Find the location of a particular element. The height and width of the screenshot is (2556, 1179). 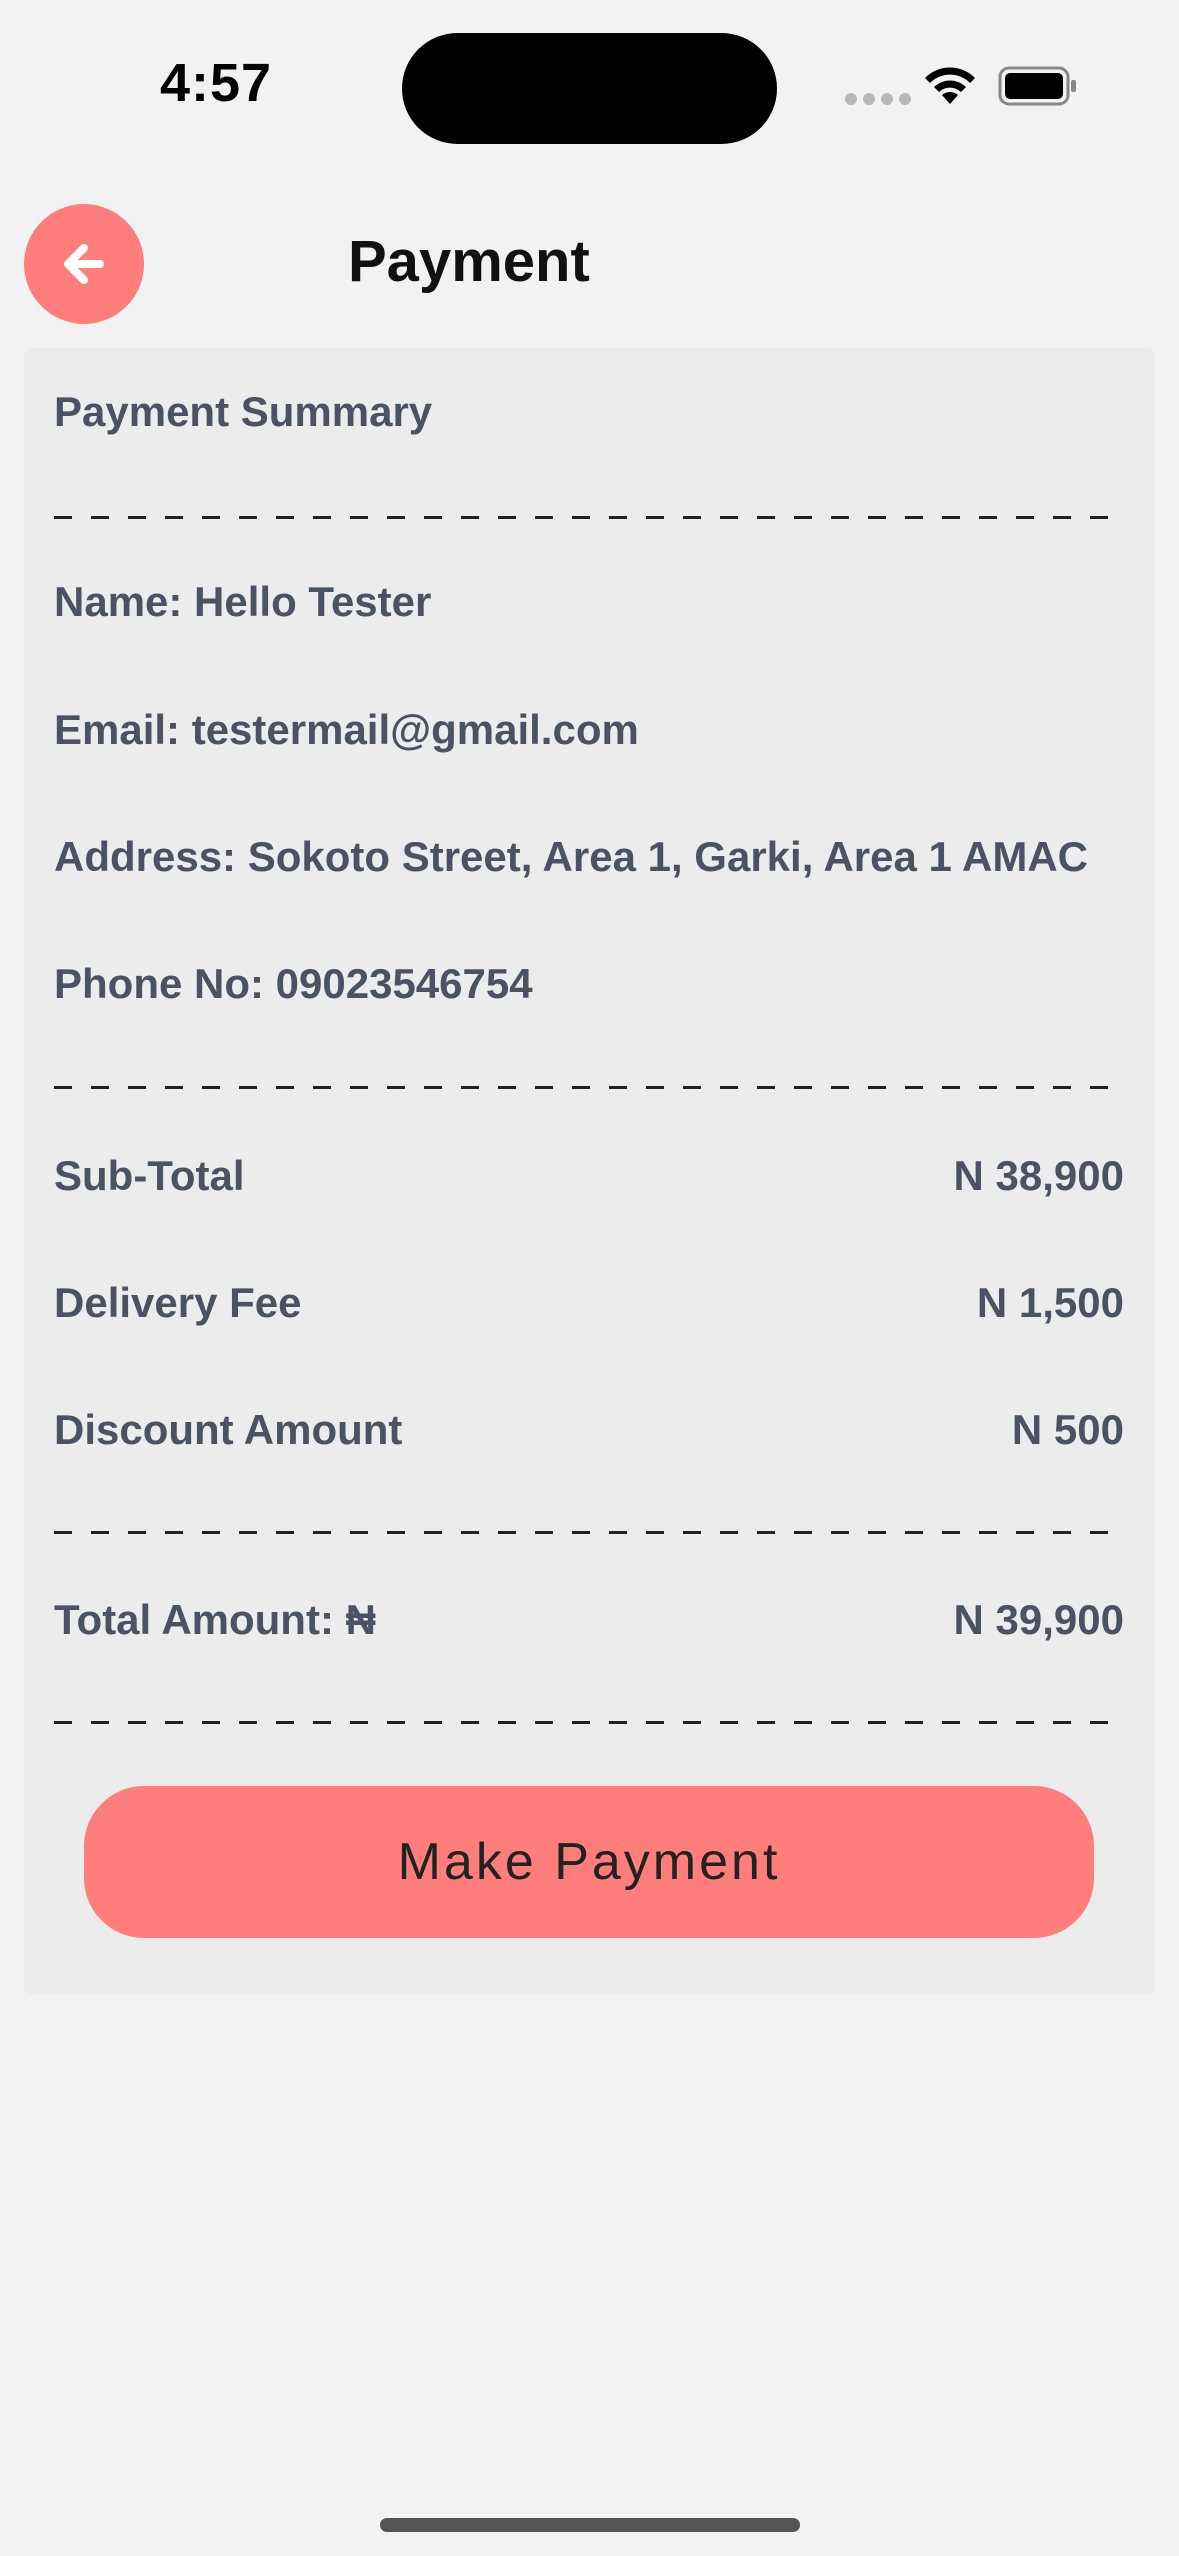

total-row: Total Amount: ₦ N 39,900 is located at coordinates (589, 1620).